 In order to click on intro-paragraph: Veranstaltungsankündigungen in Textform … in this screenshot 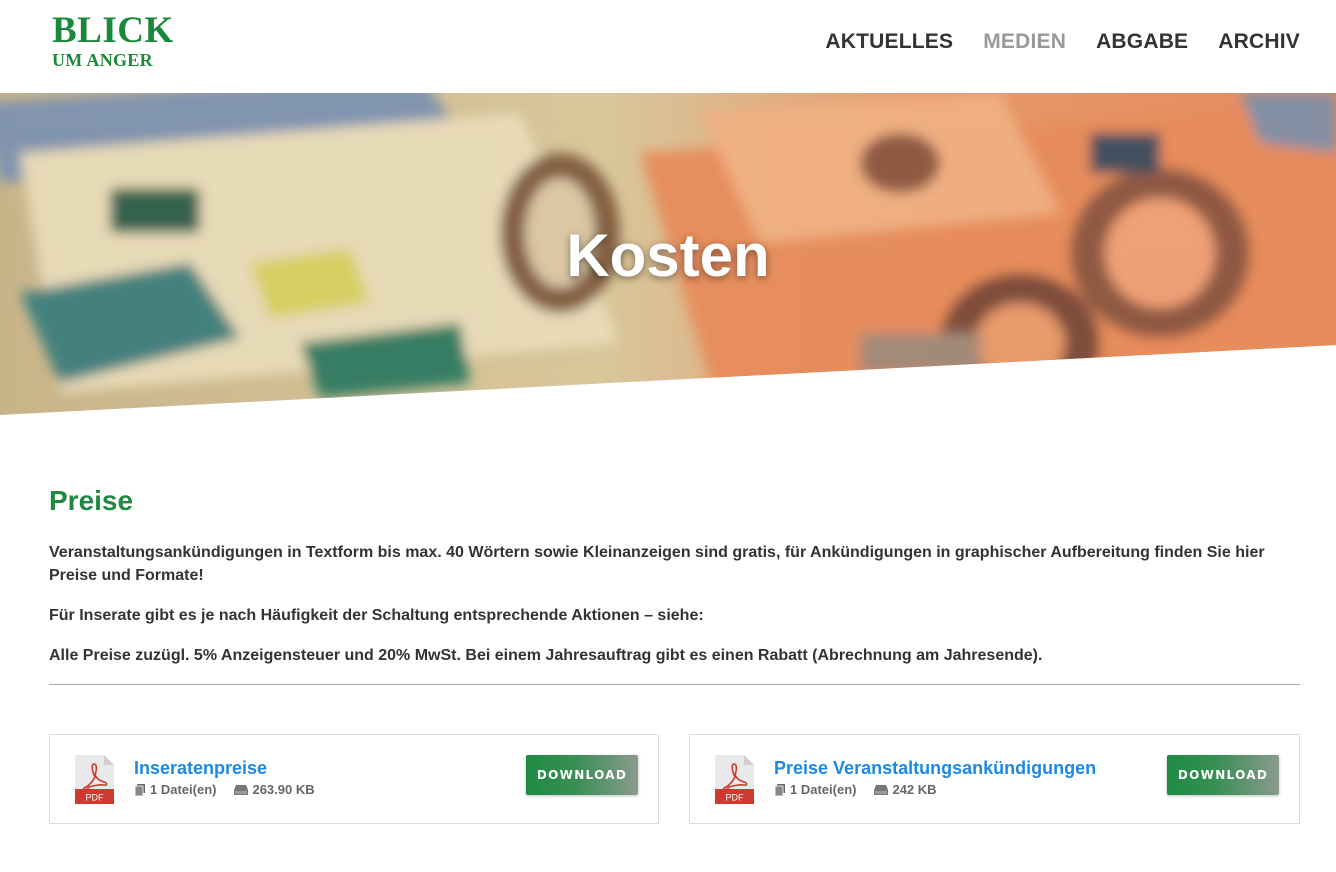, I will do `click(657, 564)`.